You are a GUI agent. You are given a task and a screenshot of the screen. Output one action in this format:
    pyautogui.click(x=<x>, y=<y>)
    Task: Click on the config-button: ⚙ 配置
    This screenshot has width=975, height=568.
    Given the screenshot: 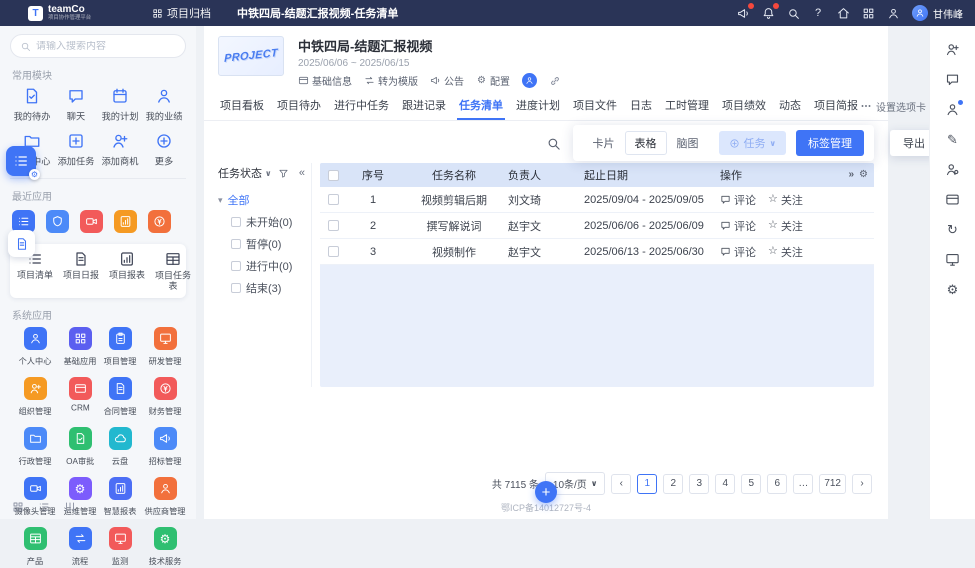 What is the action you would take?
    pyautogui.click(x=493, y=80)
    